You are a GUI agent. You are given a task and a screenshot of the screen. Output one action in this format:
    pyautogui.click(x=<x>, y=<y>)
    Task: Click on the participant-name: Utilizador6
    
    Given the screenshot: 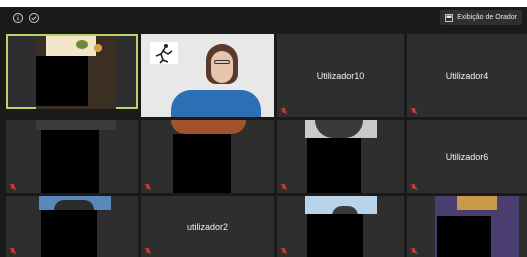 What is the action you would take?
    pyautogui.click(x=467, y=156)
    